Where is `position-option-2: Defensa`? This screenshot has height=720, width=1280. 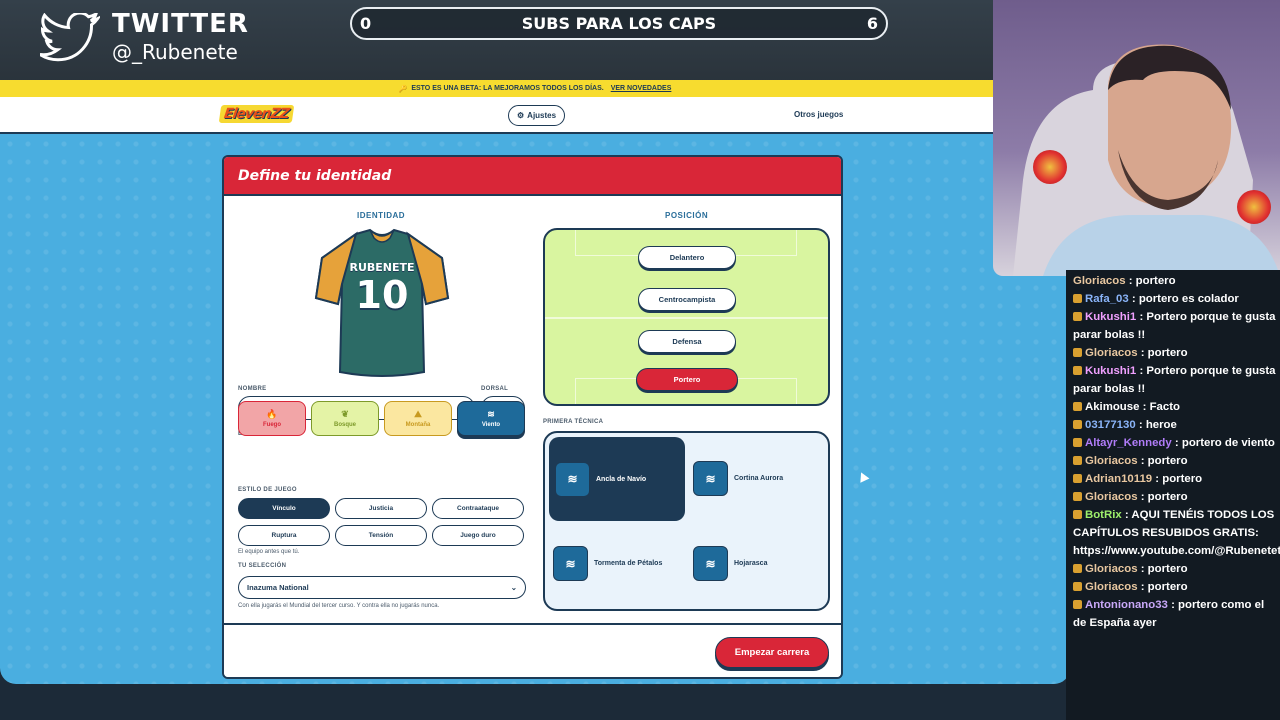
position-option-2: Defensa is located at coordinates (687, 341).